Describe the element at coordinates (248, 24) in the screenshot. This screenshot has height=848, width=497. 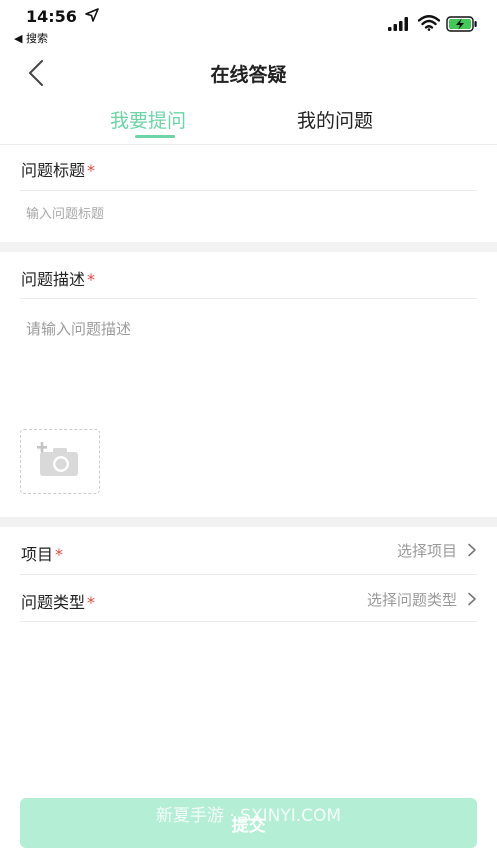
I see `status-bar: 14:56 ◀ 搜索` at that location.